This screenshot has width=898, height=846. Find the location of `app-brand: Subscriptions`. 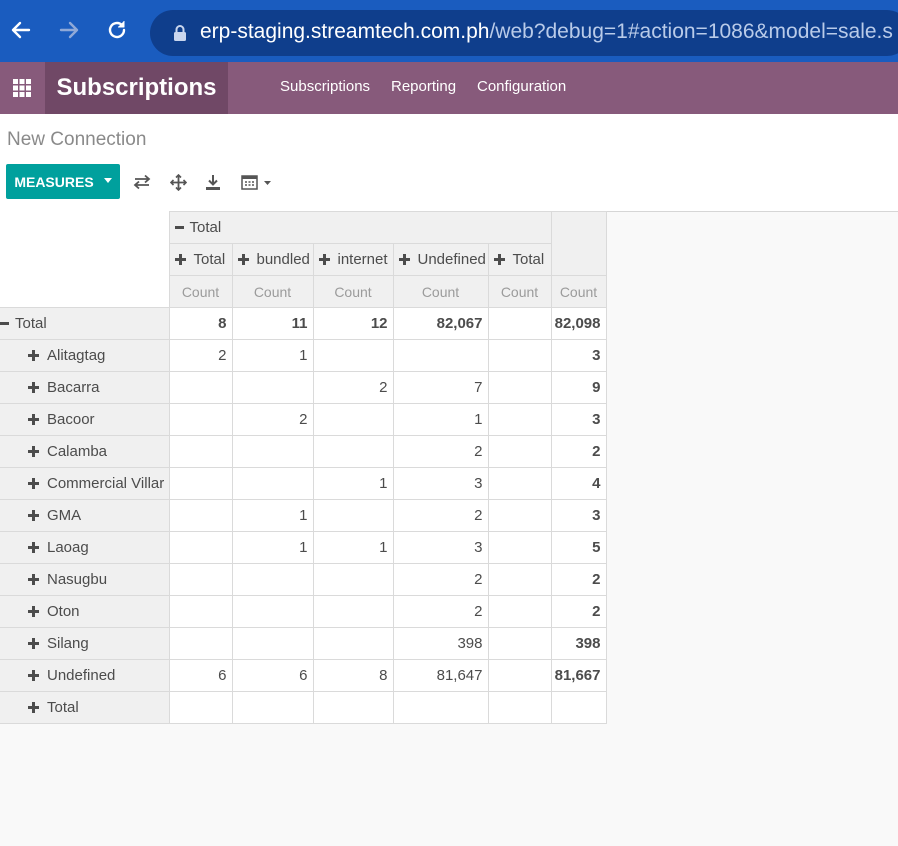

app-brand: Subscriptions is located at coordinates (136, 88).